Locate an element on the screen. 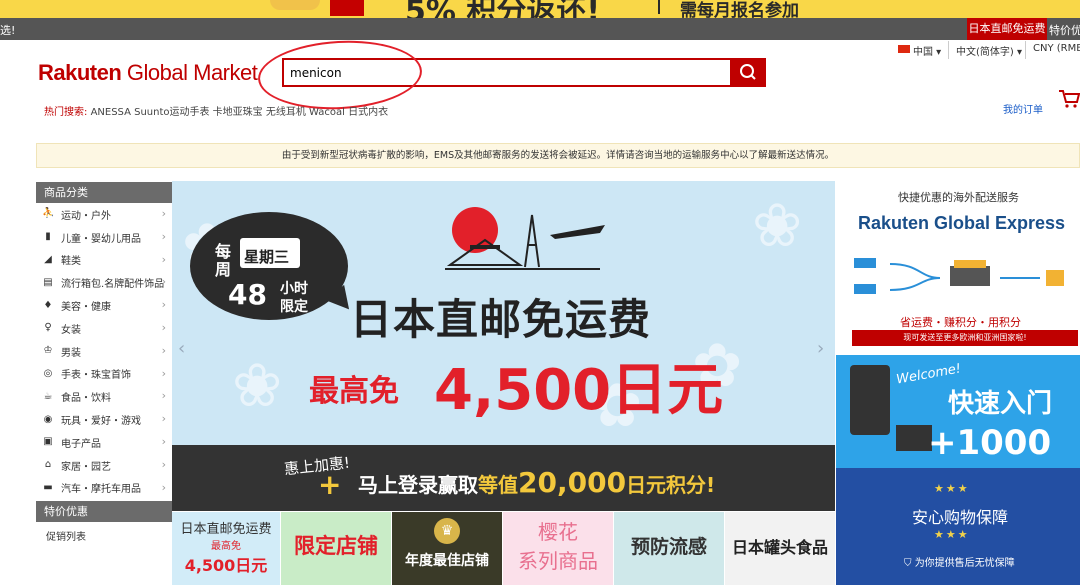 The width and height of the screenshot is (1080, 585). tile-label: 限定店铺 is located at coordinates (336, 546).